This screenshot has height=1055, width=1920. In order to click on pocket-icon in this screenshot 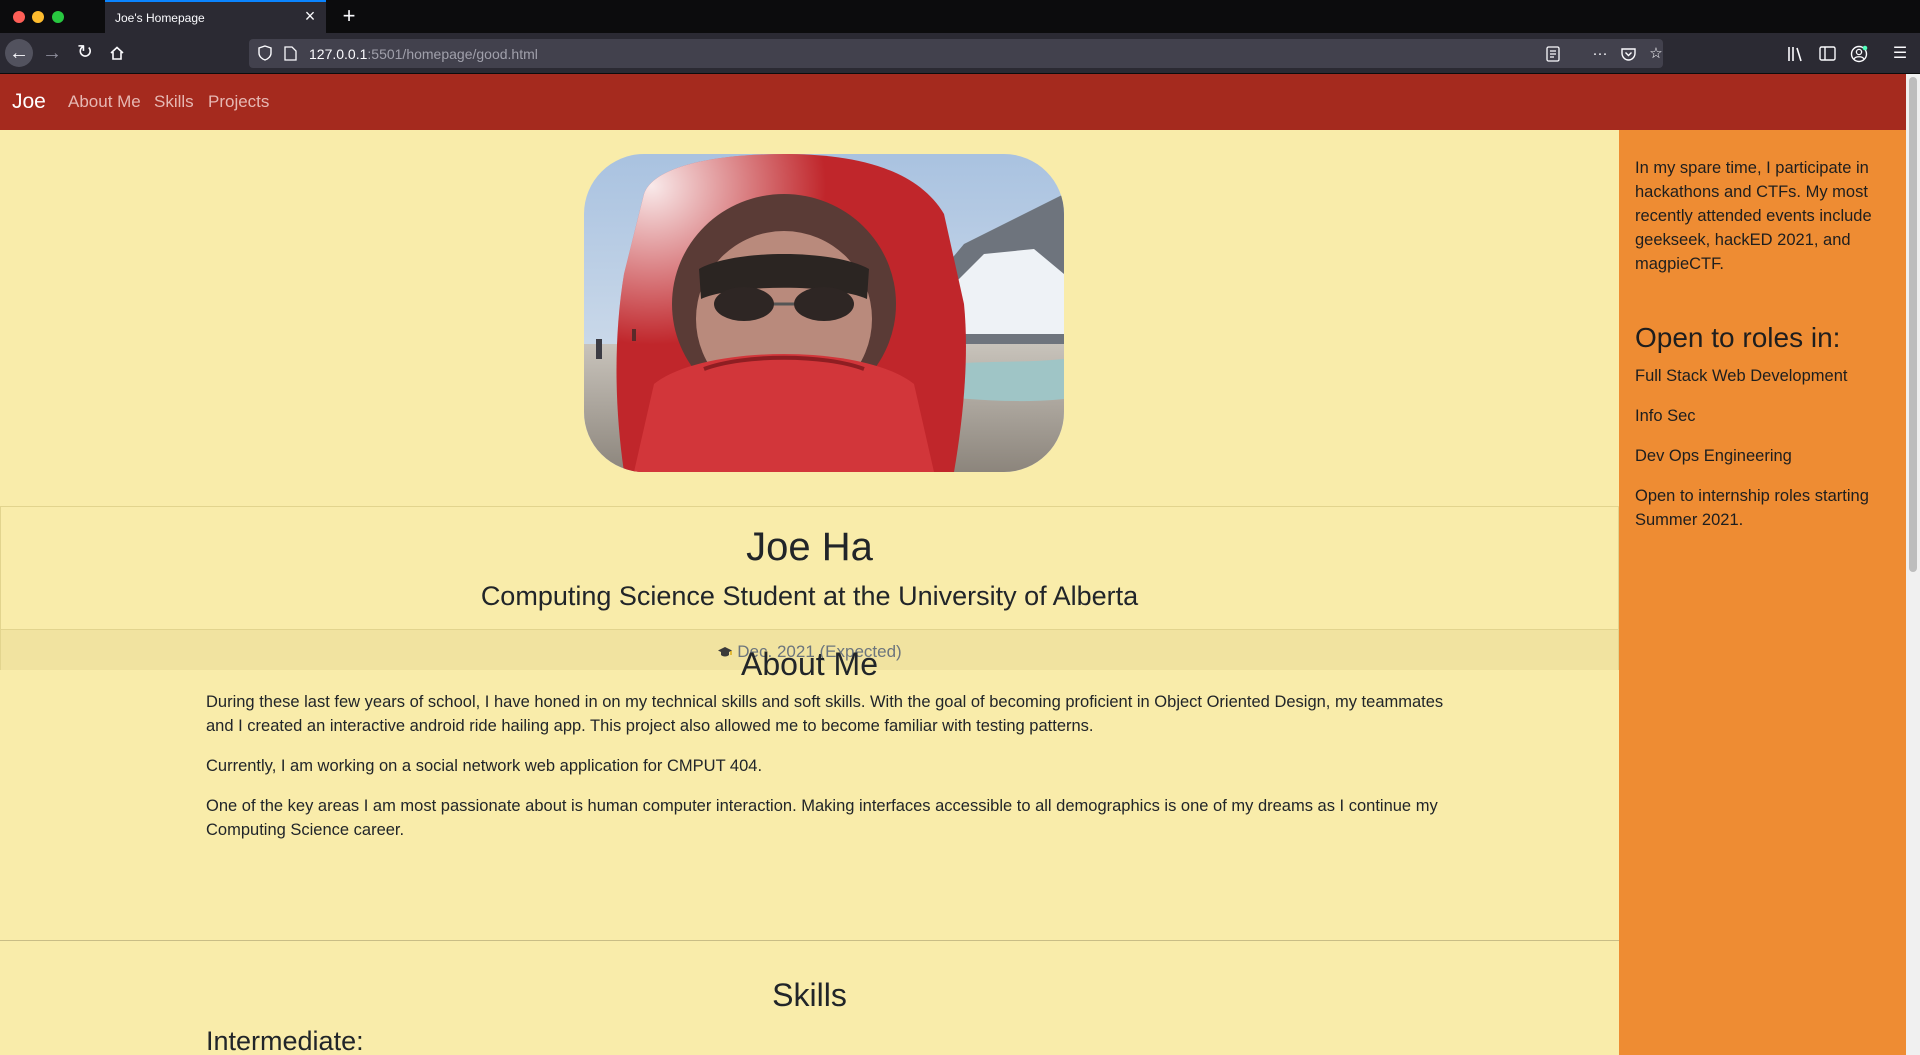, I will do `click(1628, 54)`.